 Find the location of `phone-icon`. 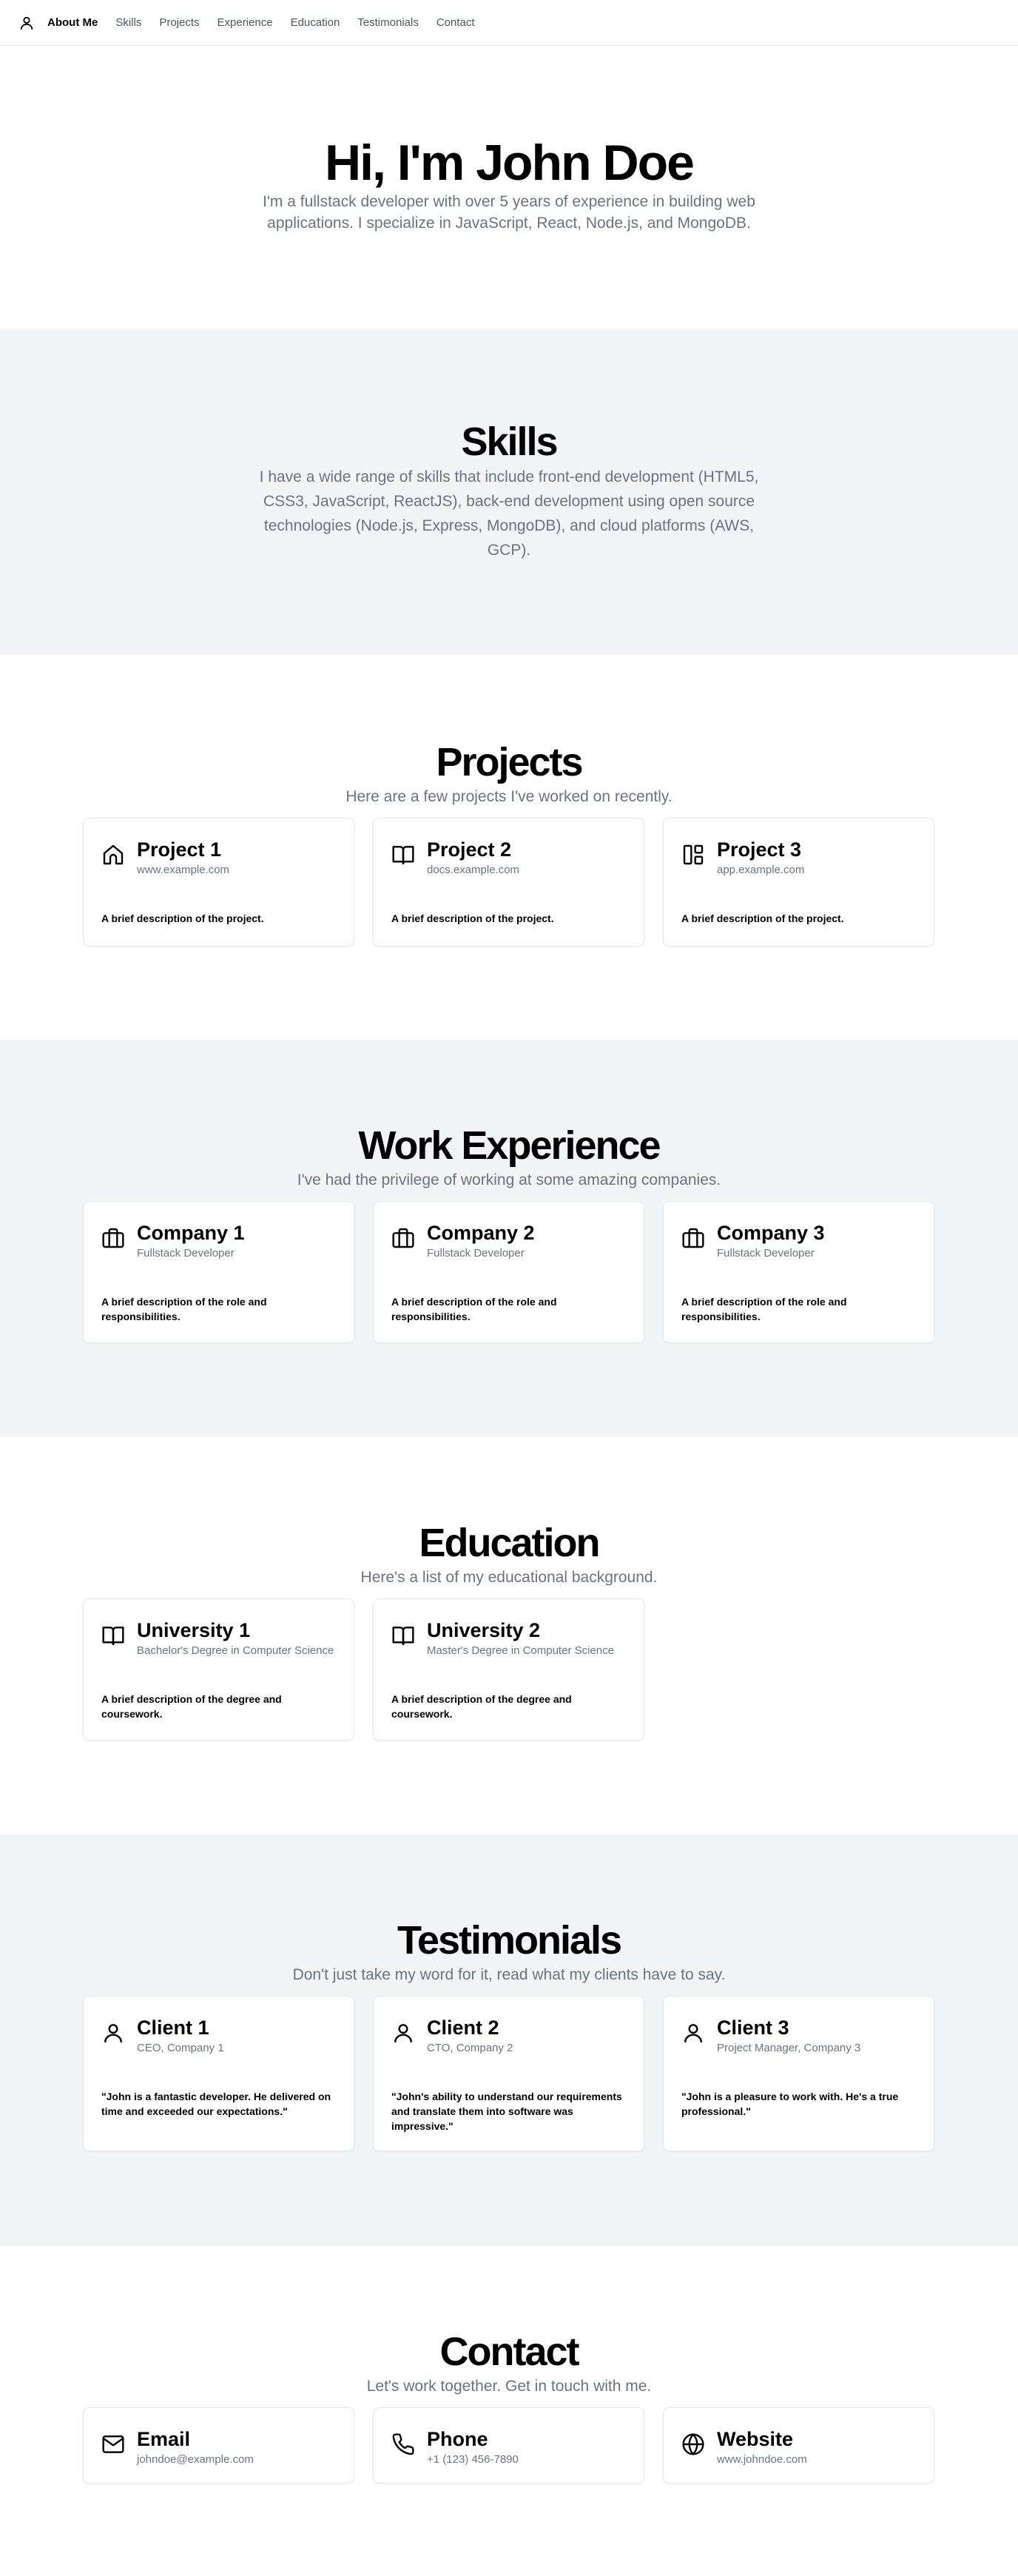

phone-icon is located at coordinates (403, 2444).